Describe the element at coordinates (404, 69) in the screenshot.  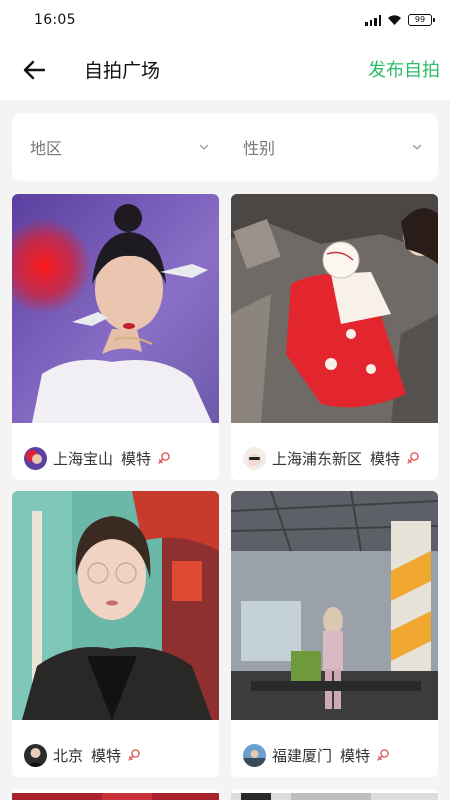
I see `publish-selfie-button: 发布自拍` at that location.